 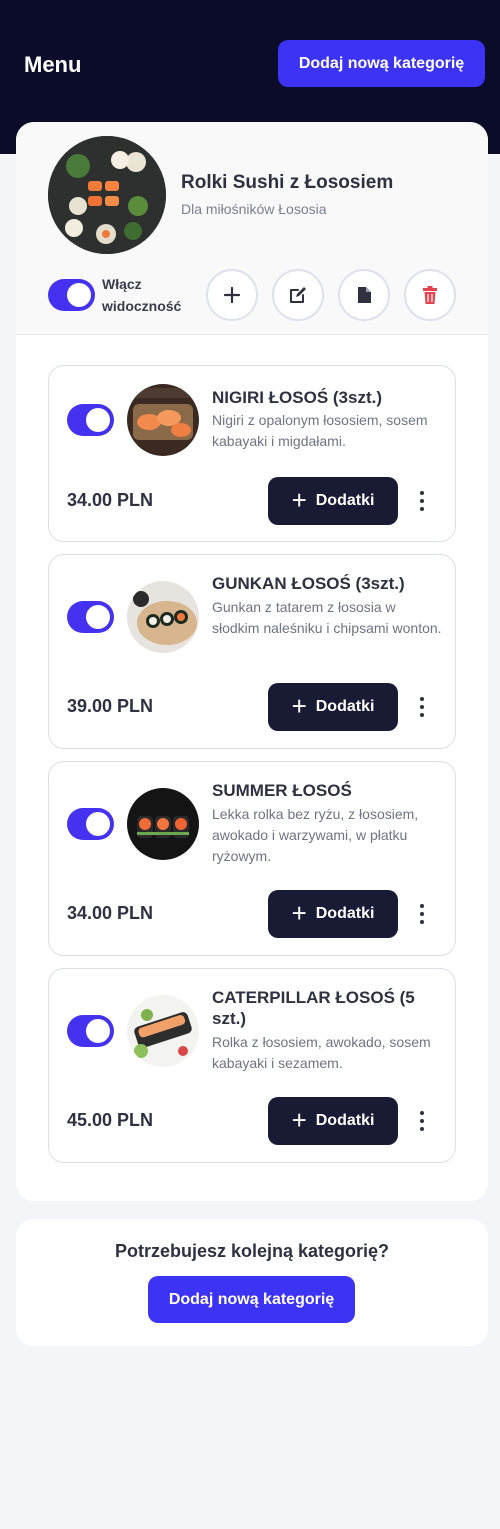 I want to click on add-category-button: Dodaj nową kategorię, so click(x=381, y=63).